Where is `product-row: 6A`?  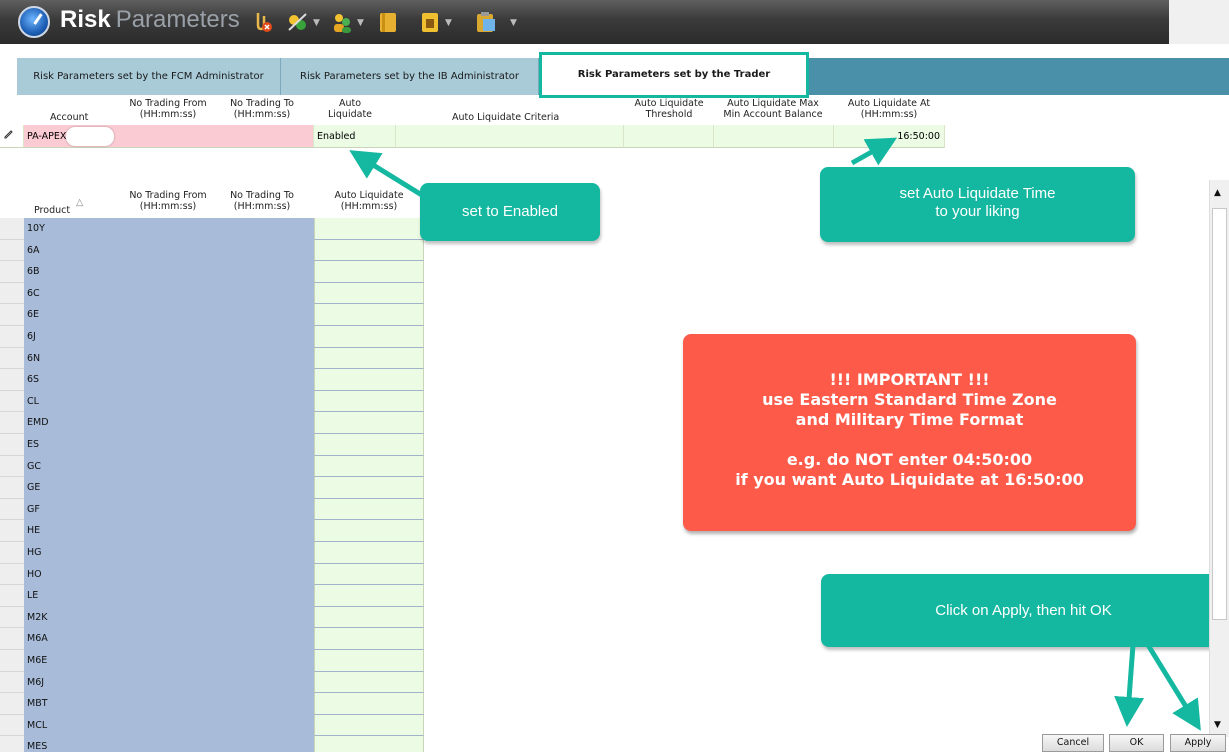 product-row: 6A is located at coordinates (212, 250).